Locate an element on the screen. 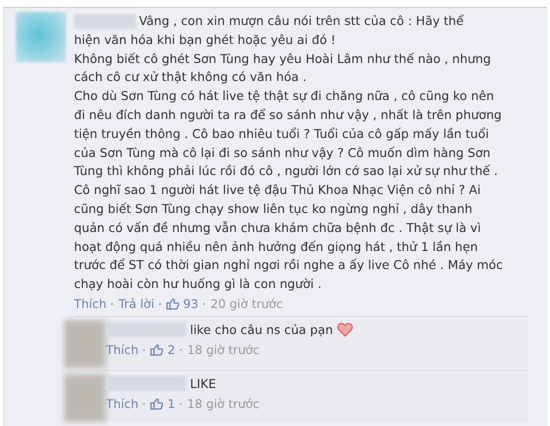 Image resolution: width=550 pixels, height=426 pixels. comment-text-line: tiện truyền thông . Cô bao nhiêu tuổi ? Tuổi của cô gấp mấy lần tuổi is located at coordinates (281, 133).